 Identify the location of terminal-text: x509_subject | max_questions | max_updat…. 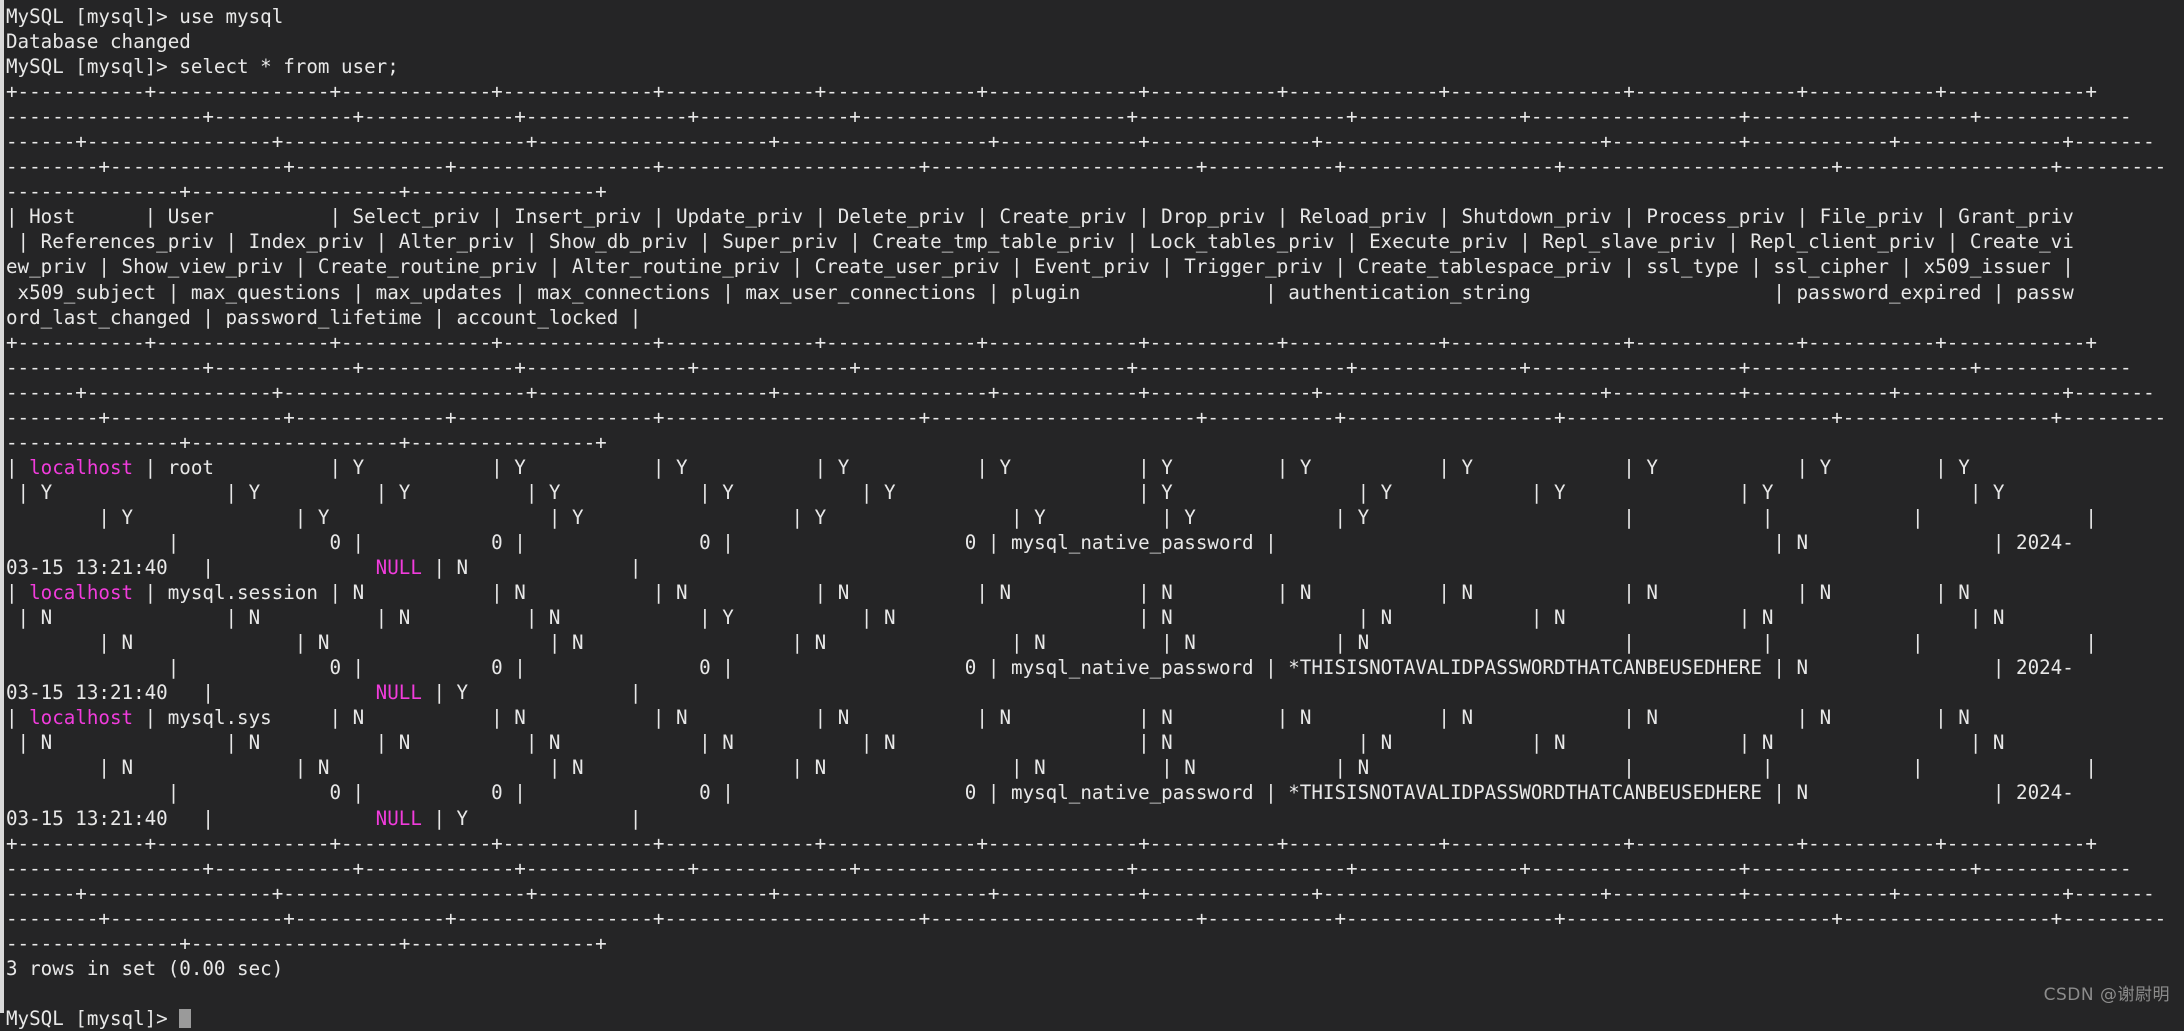
(1040, 292).